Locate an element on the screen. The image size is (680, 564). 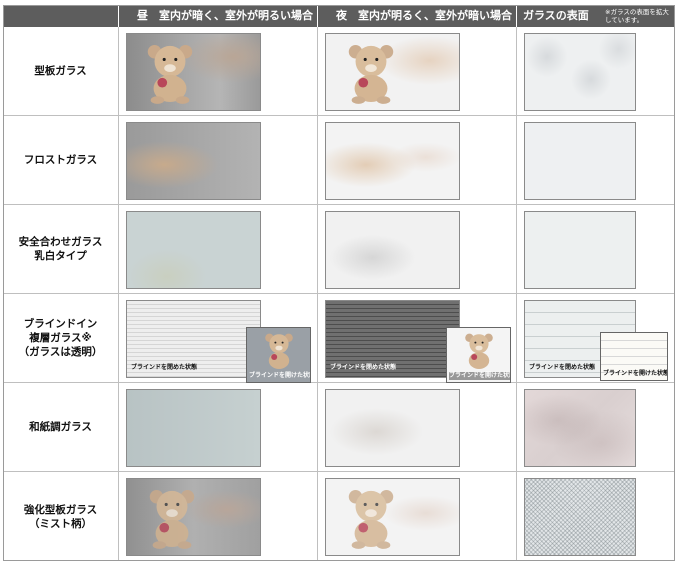
row-label: 和紙調ガラス is located at coordinates (60, 427).